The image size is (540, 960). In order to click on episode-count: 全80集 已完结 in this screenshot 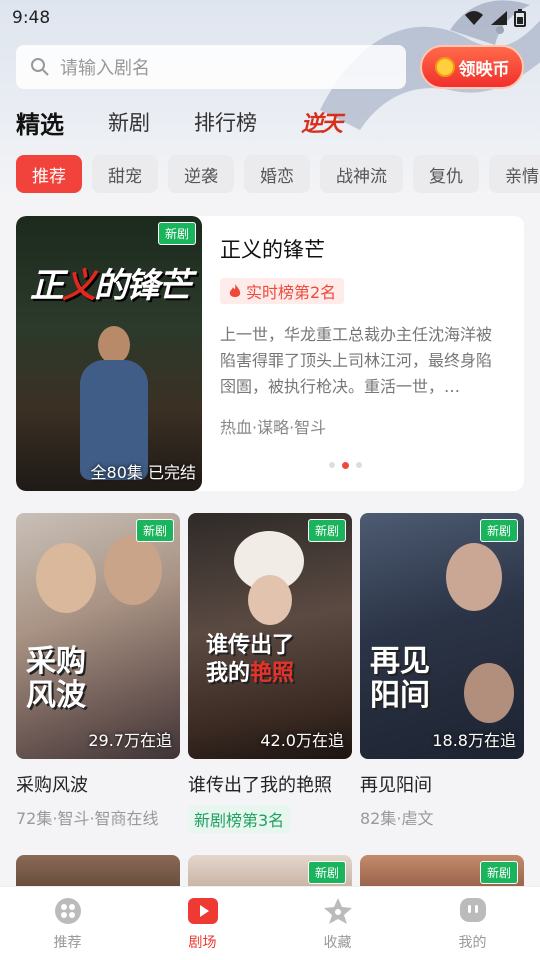, I will do `click(143, 472)`.